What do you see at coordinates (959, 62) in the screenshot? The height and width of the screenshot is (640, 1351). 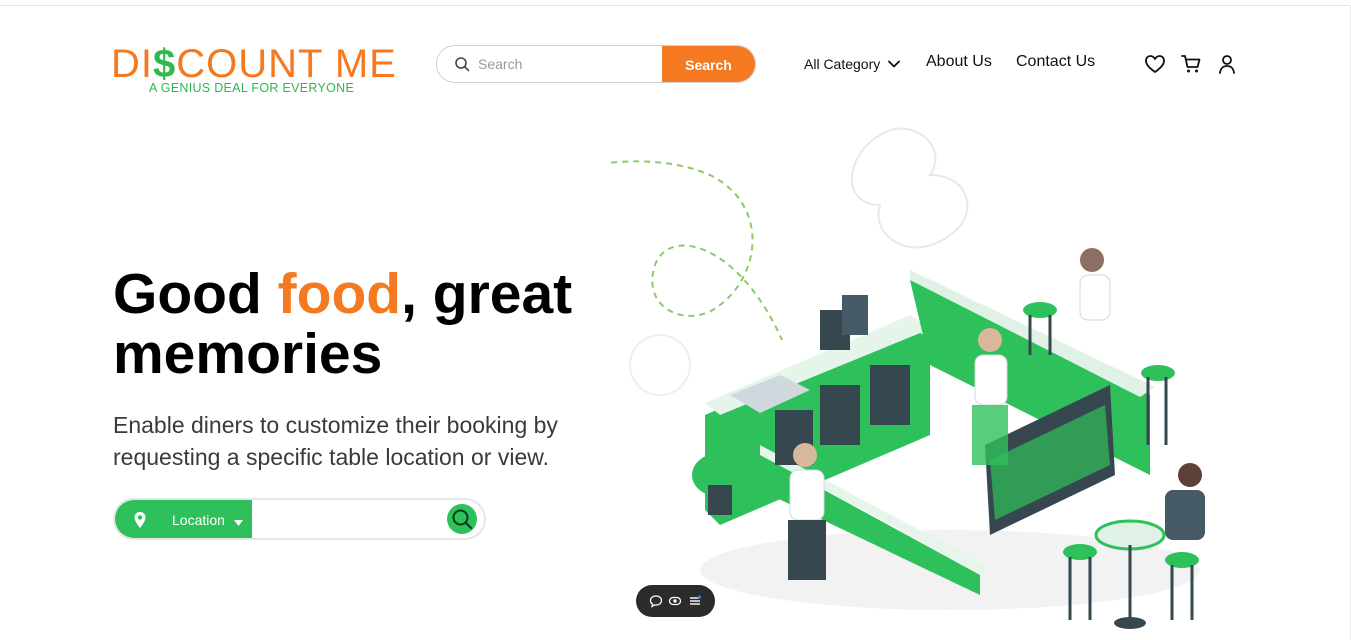 I see `nav-about-us: About Us` at bounding box center [959, 62].